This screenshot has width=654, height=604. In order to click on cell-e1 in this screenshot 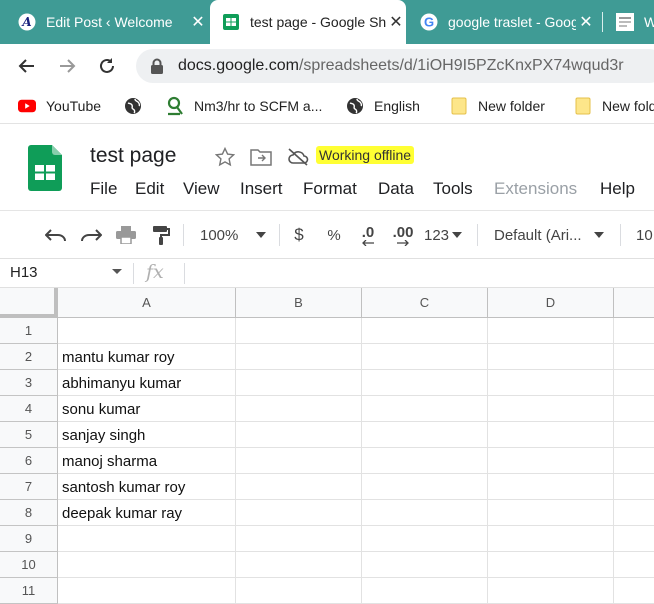, I will do `click(634, 331)`.